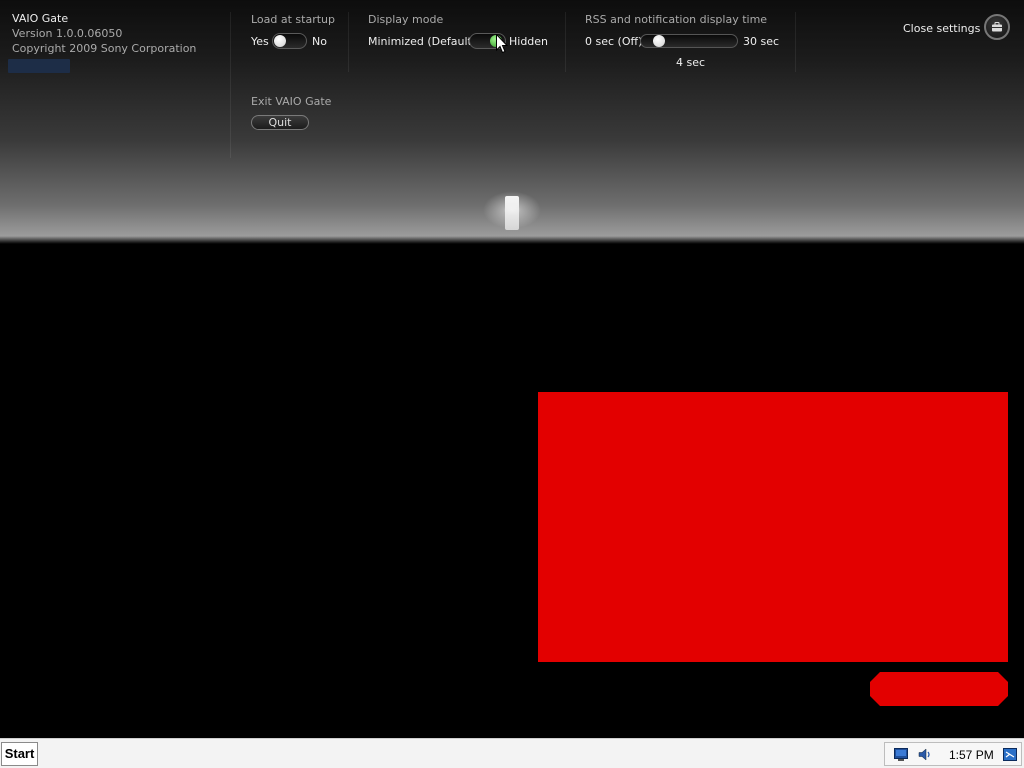 The width and height of the screenshot is (1024, 768). Describe the element at coordinates (104, 48) in the screenshot. I see `app-copyright: Copyright 2009 Sony Corporation` at that location.